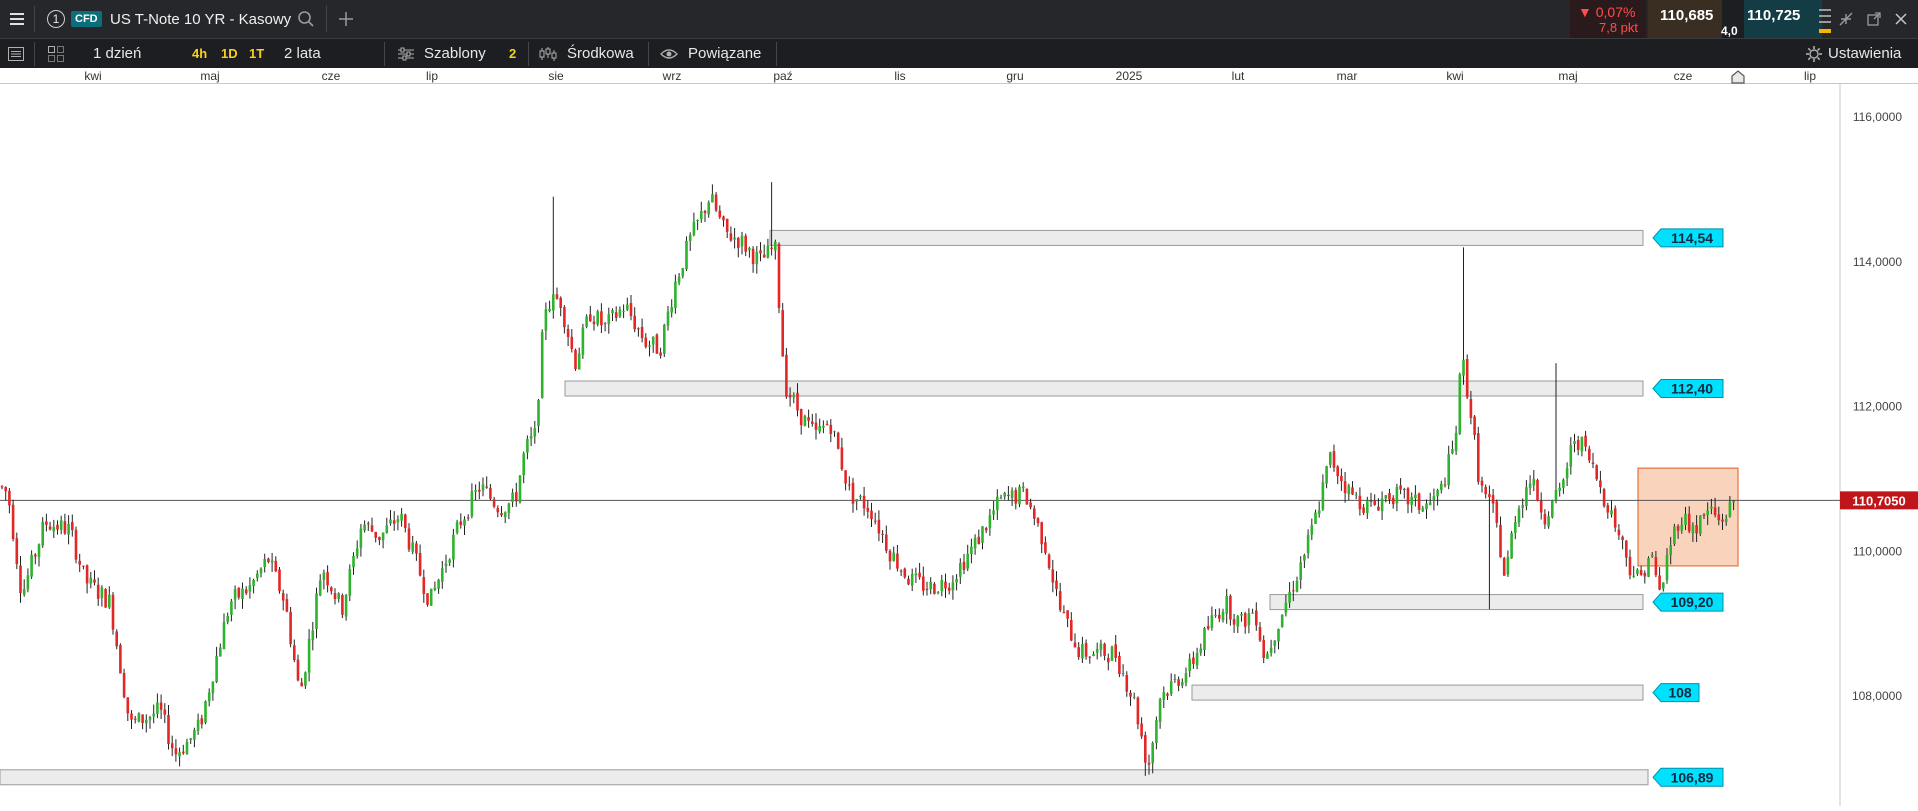 This screenshot has width=1918, height=811. What do you see at coordinates (1683, 76) in the screenshot?
I see `time-axis-label: cze` at bounding box center [1683, 76].